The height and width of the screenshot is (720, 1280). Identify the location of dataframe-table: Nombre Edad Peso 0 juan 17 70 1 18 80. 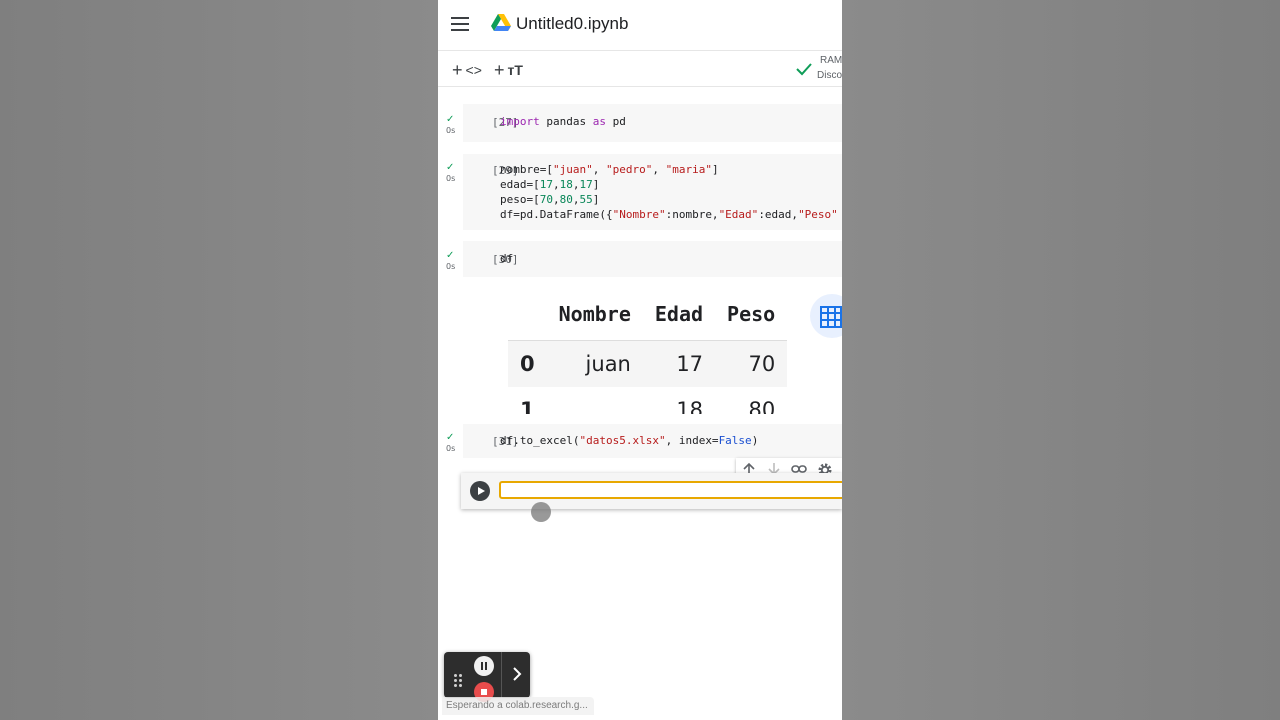
(648, 355).